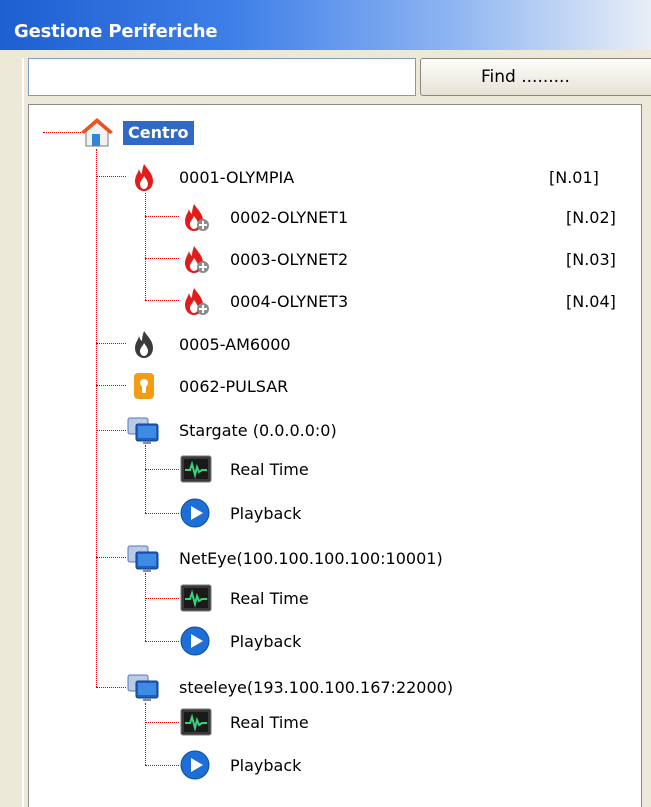  Describe the element at coordinates (325, 25) in the screenshot. I see `title-bar: Gestione Periferiche` at that location.